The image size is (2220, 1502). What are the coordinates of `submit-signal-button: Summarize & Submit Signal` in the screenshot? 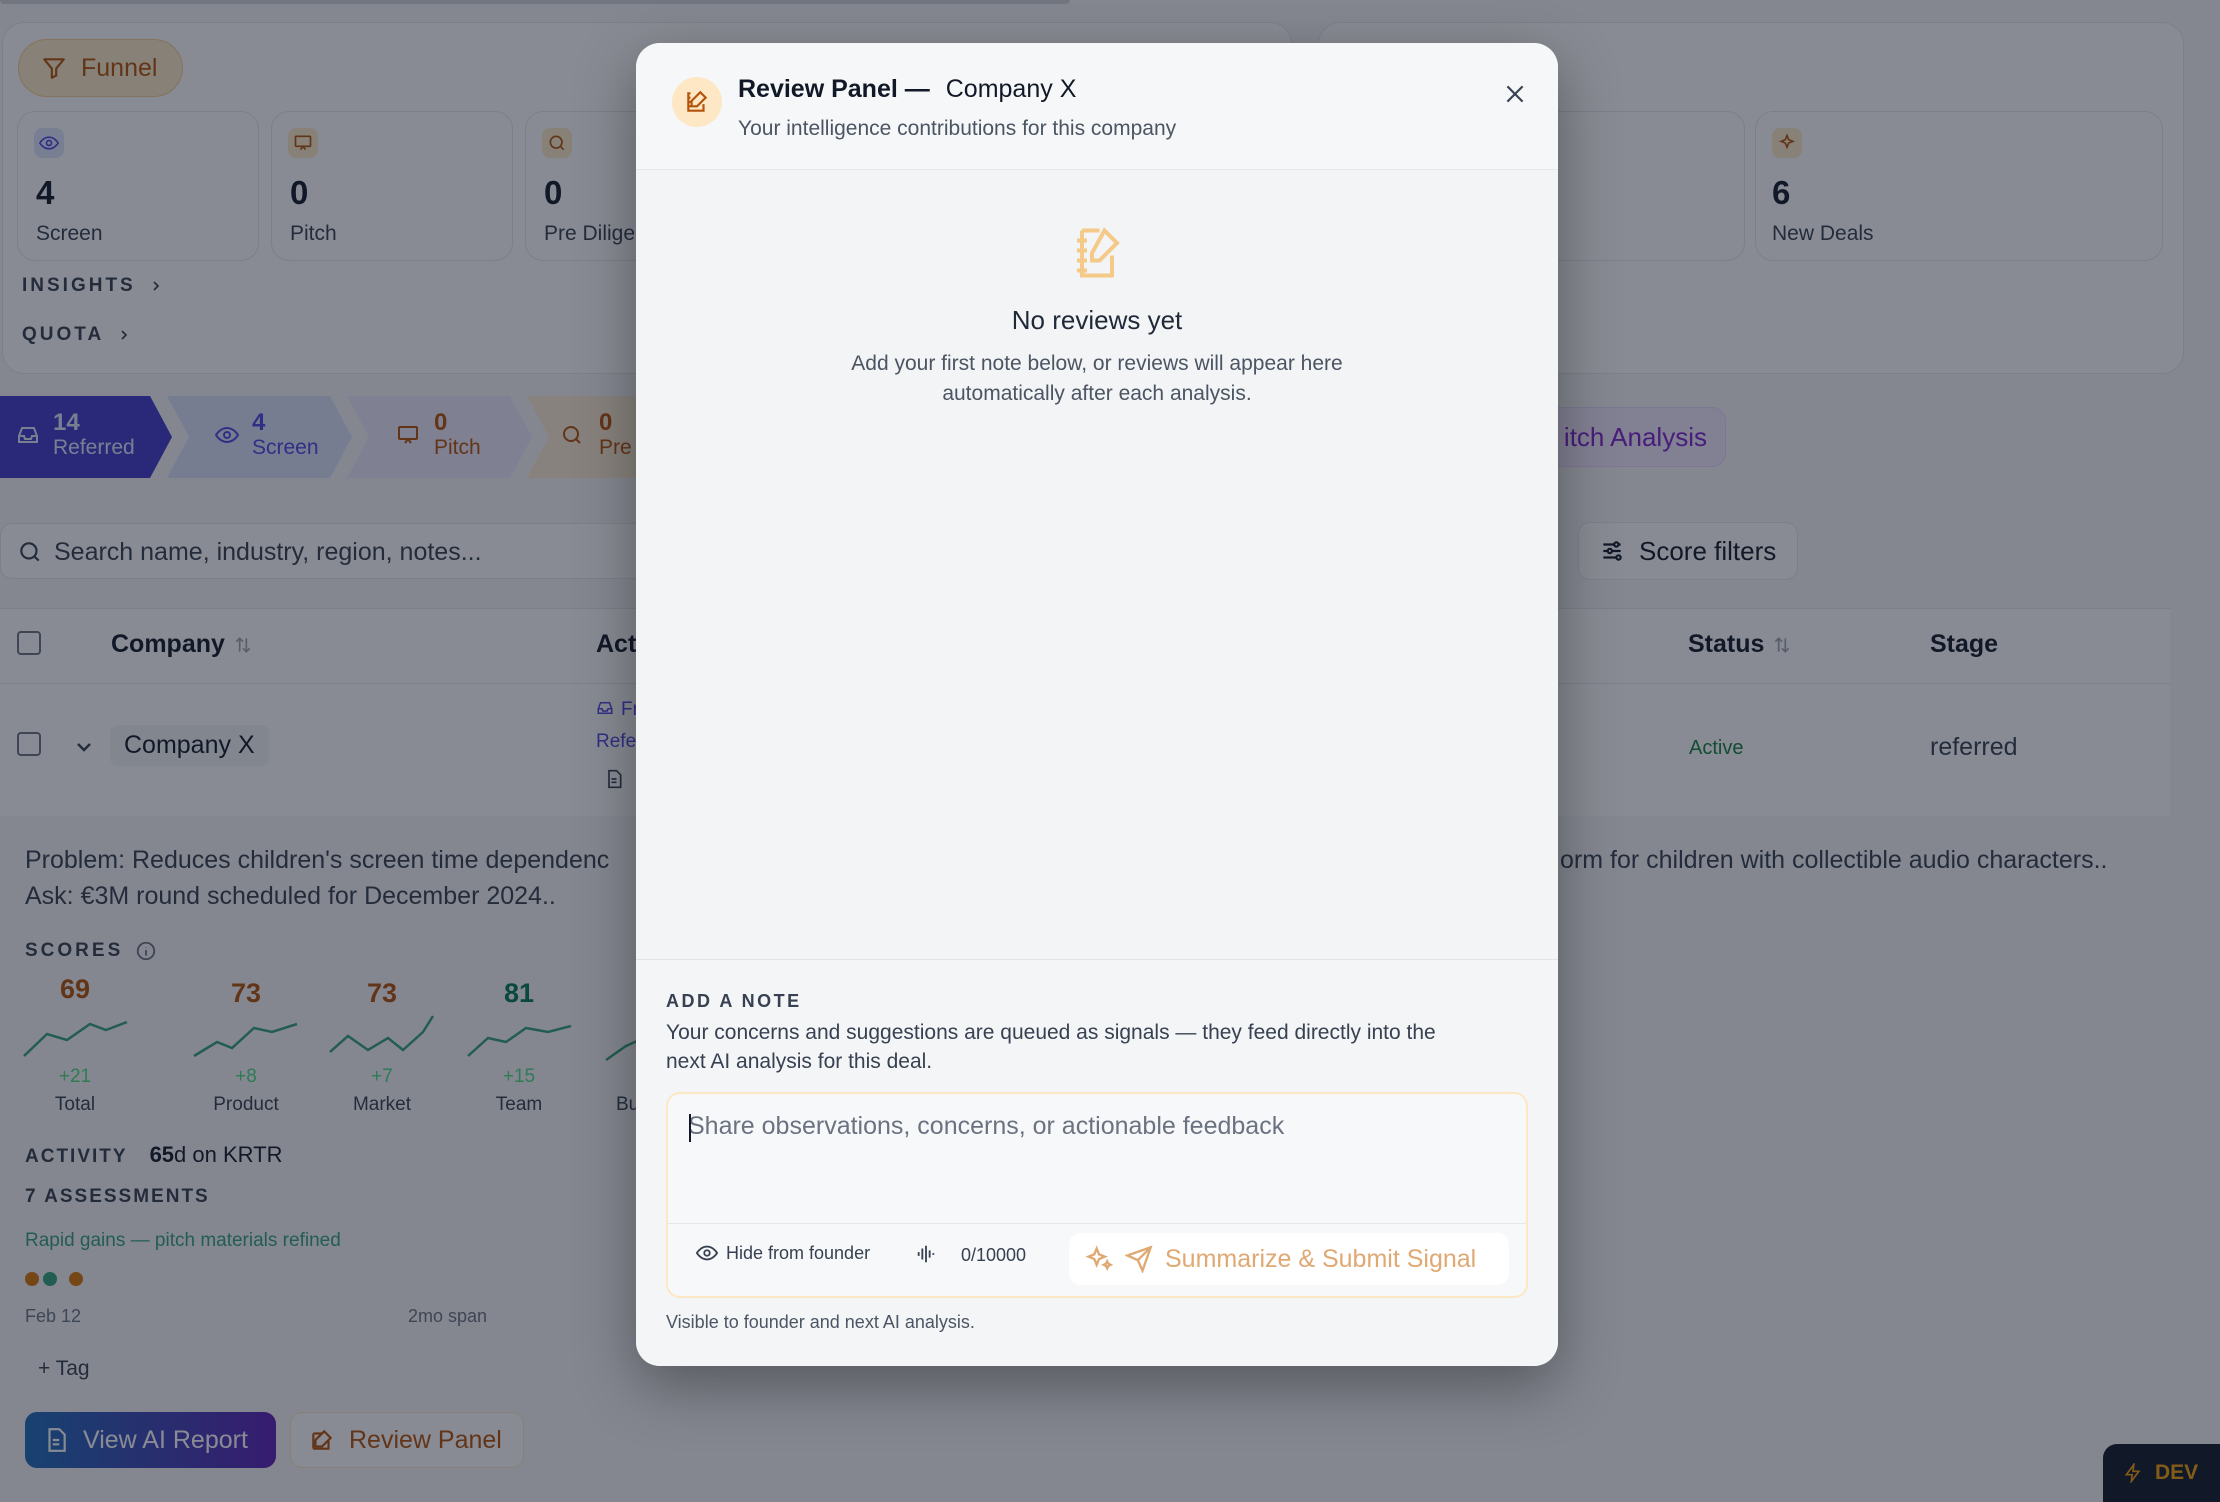 It's located at (1289, 1259).